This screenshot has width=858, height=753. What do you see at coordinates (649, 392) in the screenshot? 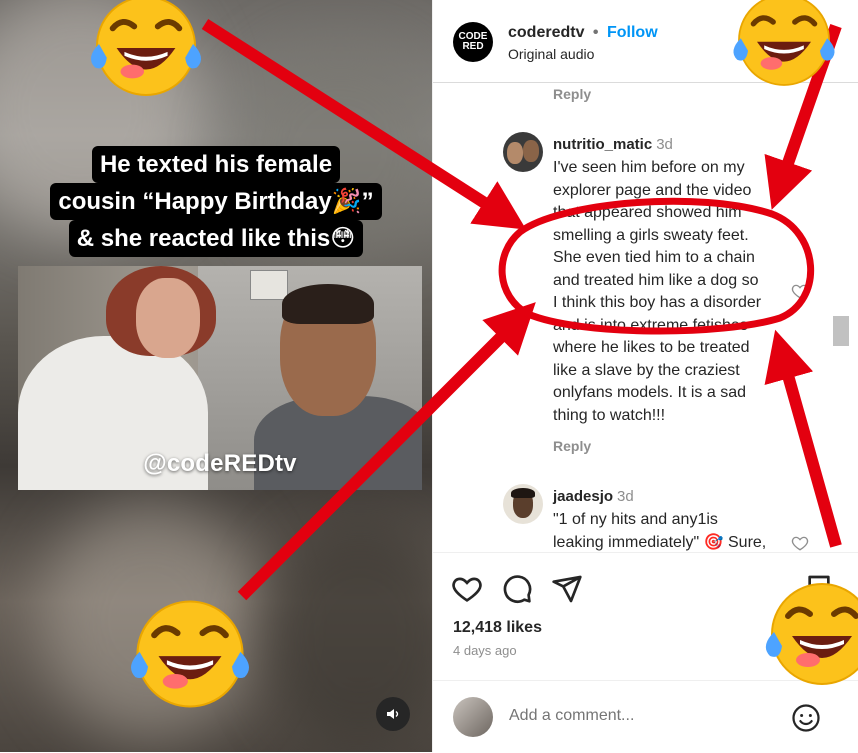
I see `comment-line: onlyfans models. It is a sad` at bounding box center [649, 392].